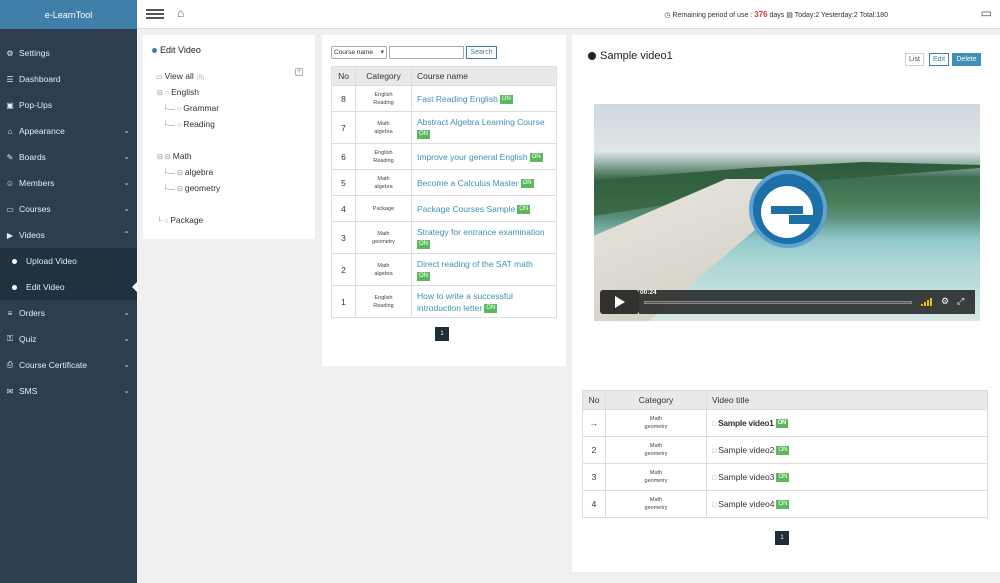 This screenshot has width=1000, height=583. Describe the element at coordinates (159, 77) in the screenshot. I see `folder-icon: ▭` at that location.